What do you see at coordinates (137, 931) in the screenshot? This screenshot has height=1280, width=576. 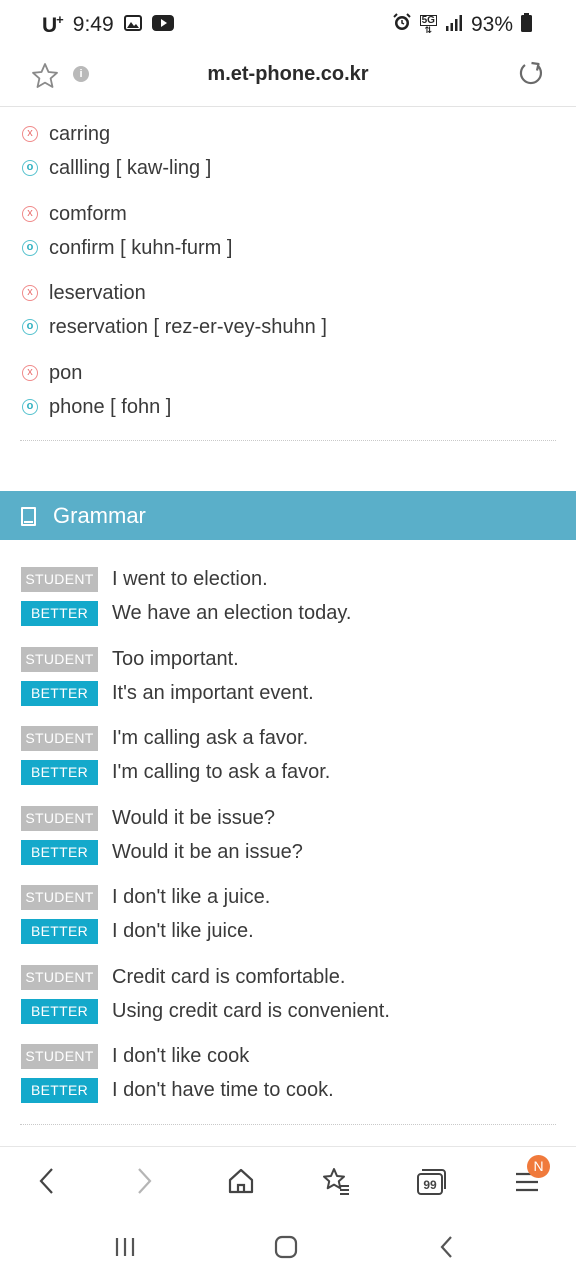 I see `better-sentence: BETTER I don't like juice.` at bounding box center [137, 931].